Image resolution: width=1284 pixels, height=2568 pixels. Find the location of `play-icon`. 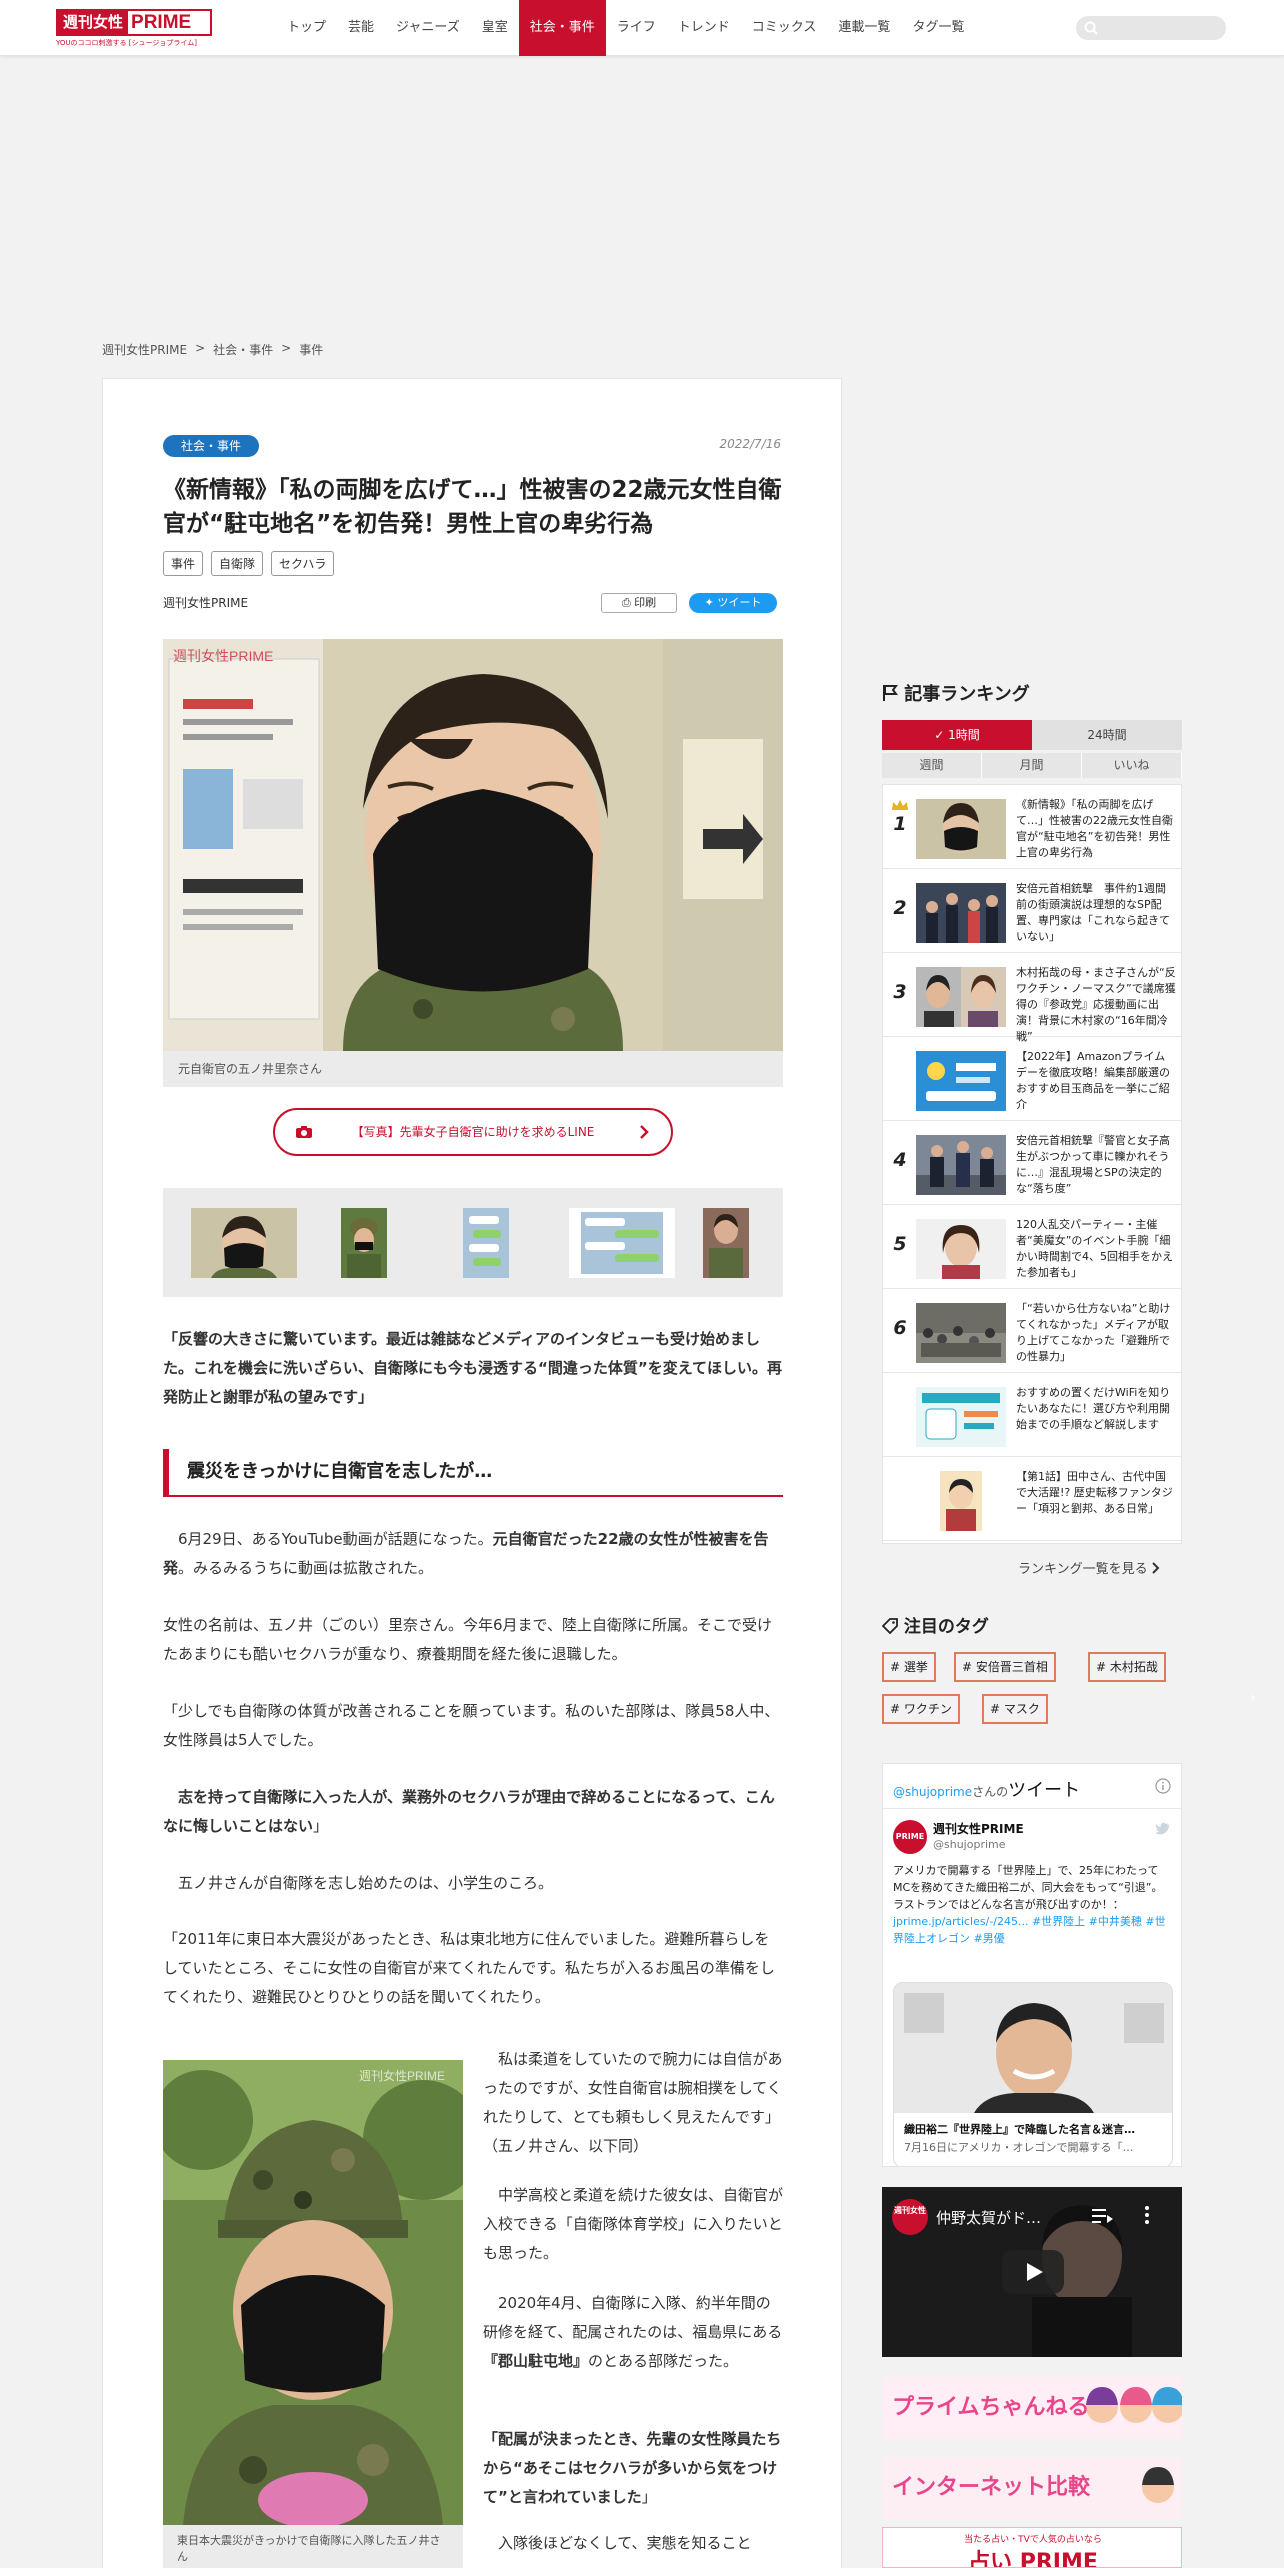

play-icon is located at coordinates (1033, 2272).